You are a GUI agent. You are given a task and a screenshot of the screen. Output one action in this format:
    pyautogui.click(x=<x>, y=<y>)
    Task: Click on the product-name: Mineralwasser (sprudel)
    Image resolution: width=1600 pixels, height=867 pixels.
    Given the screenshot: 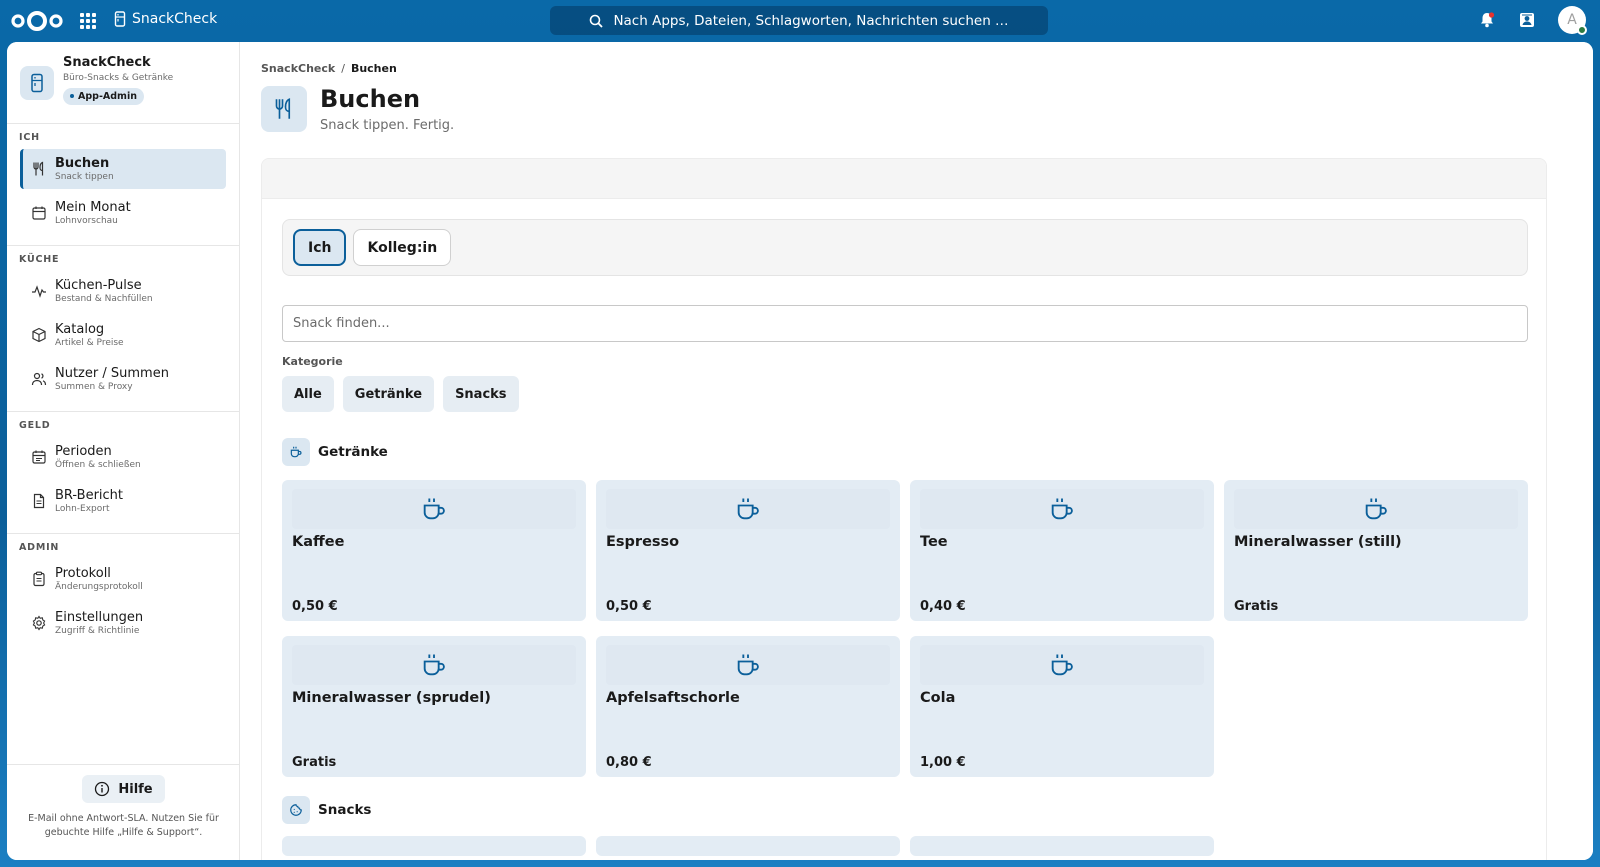 What is the action you would take?
    pyautogui.click(x=391, y=698)
    